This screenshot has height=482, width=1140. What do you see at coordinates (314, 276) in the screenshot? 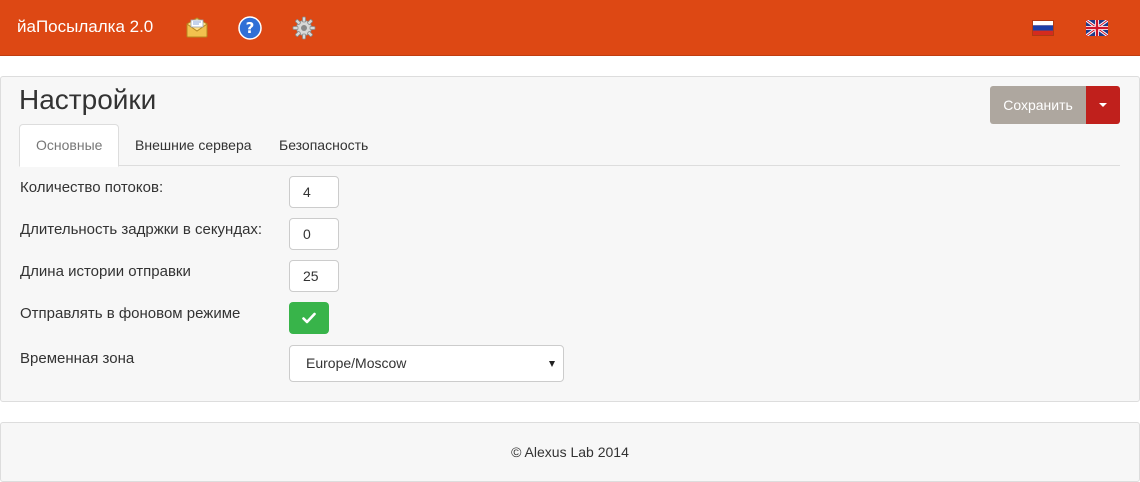
I see `history-input` at bounding box center [314, 276].